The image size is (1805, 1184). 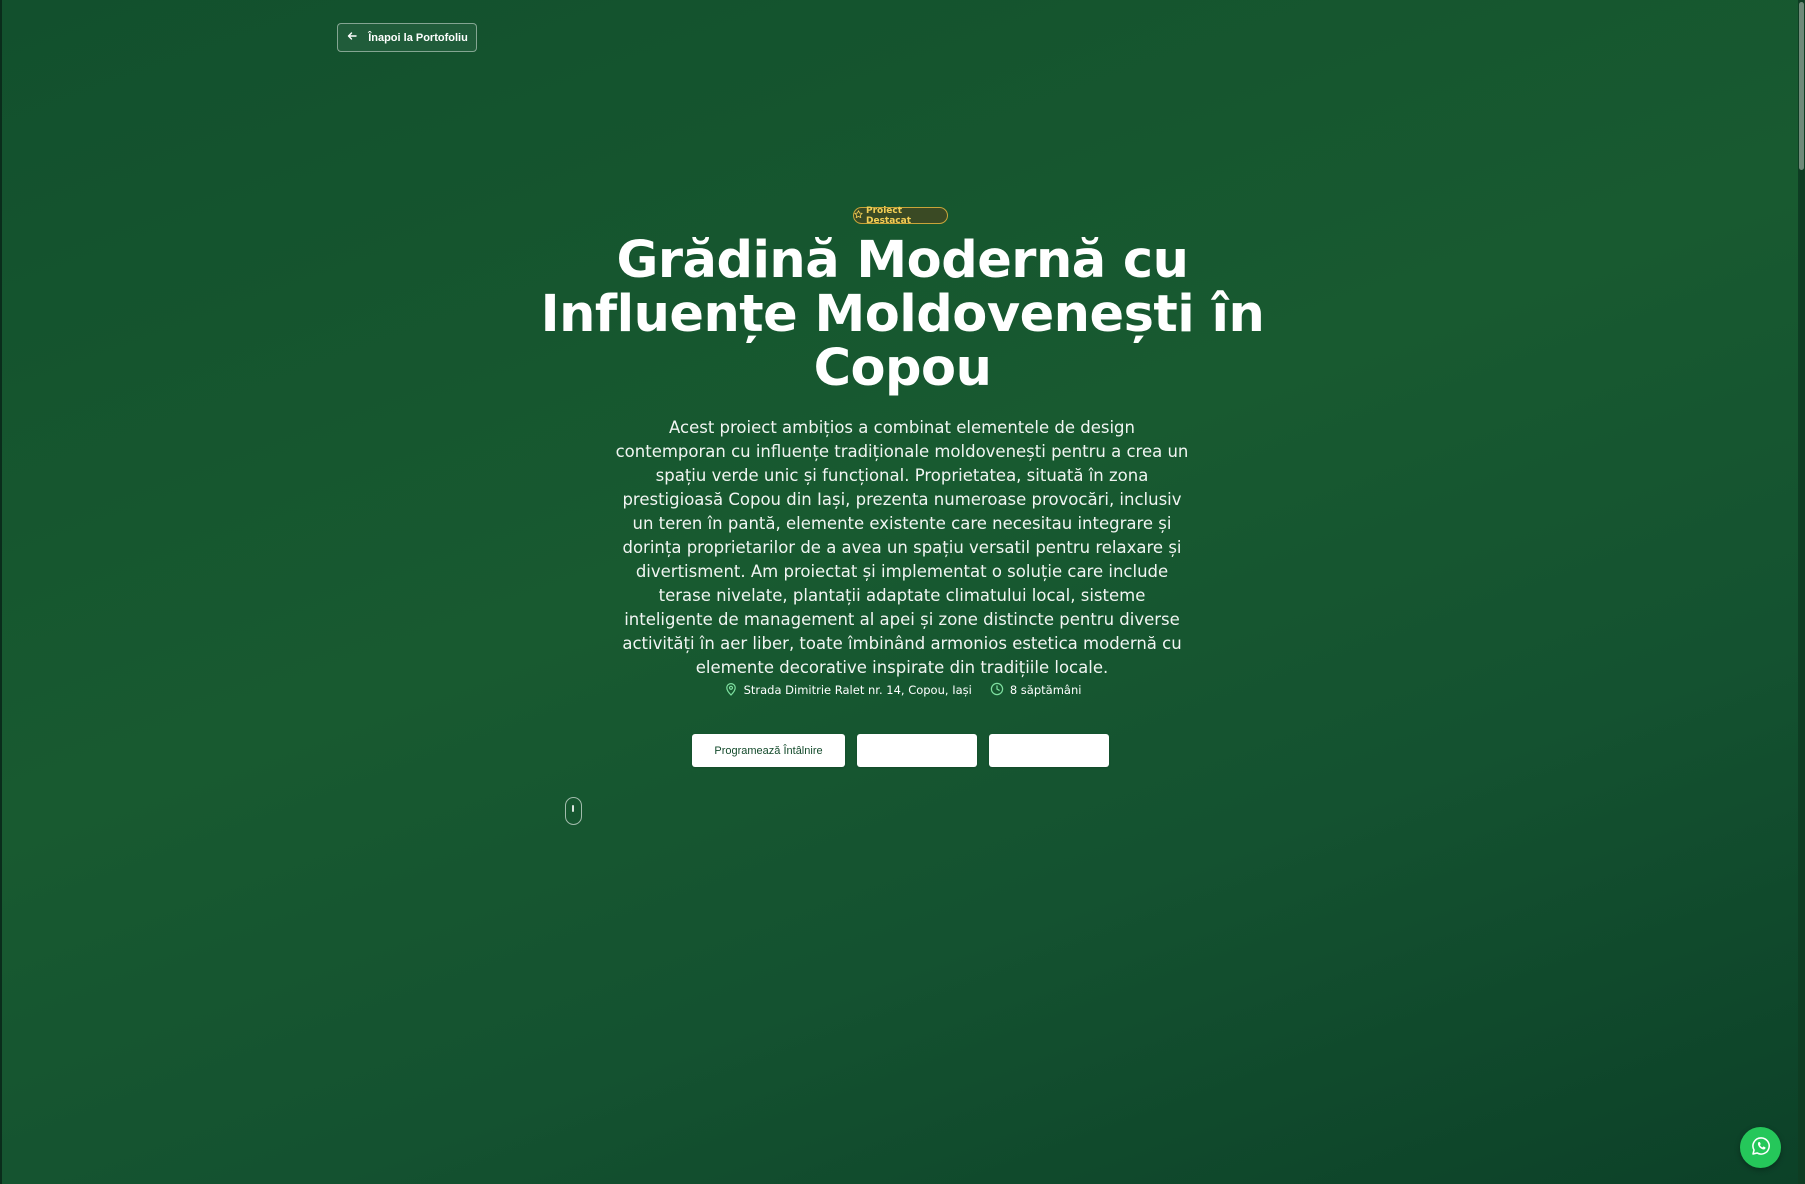 I want to click on duration-text: 8 săptămâni, so click(x=1045, y=690).